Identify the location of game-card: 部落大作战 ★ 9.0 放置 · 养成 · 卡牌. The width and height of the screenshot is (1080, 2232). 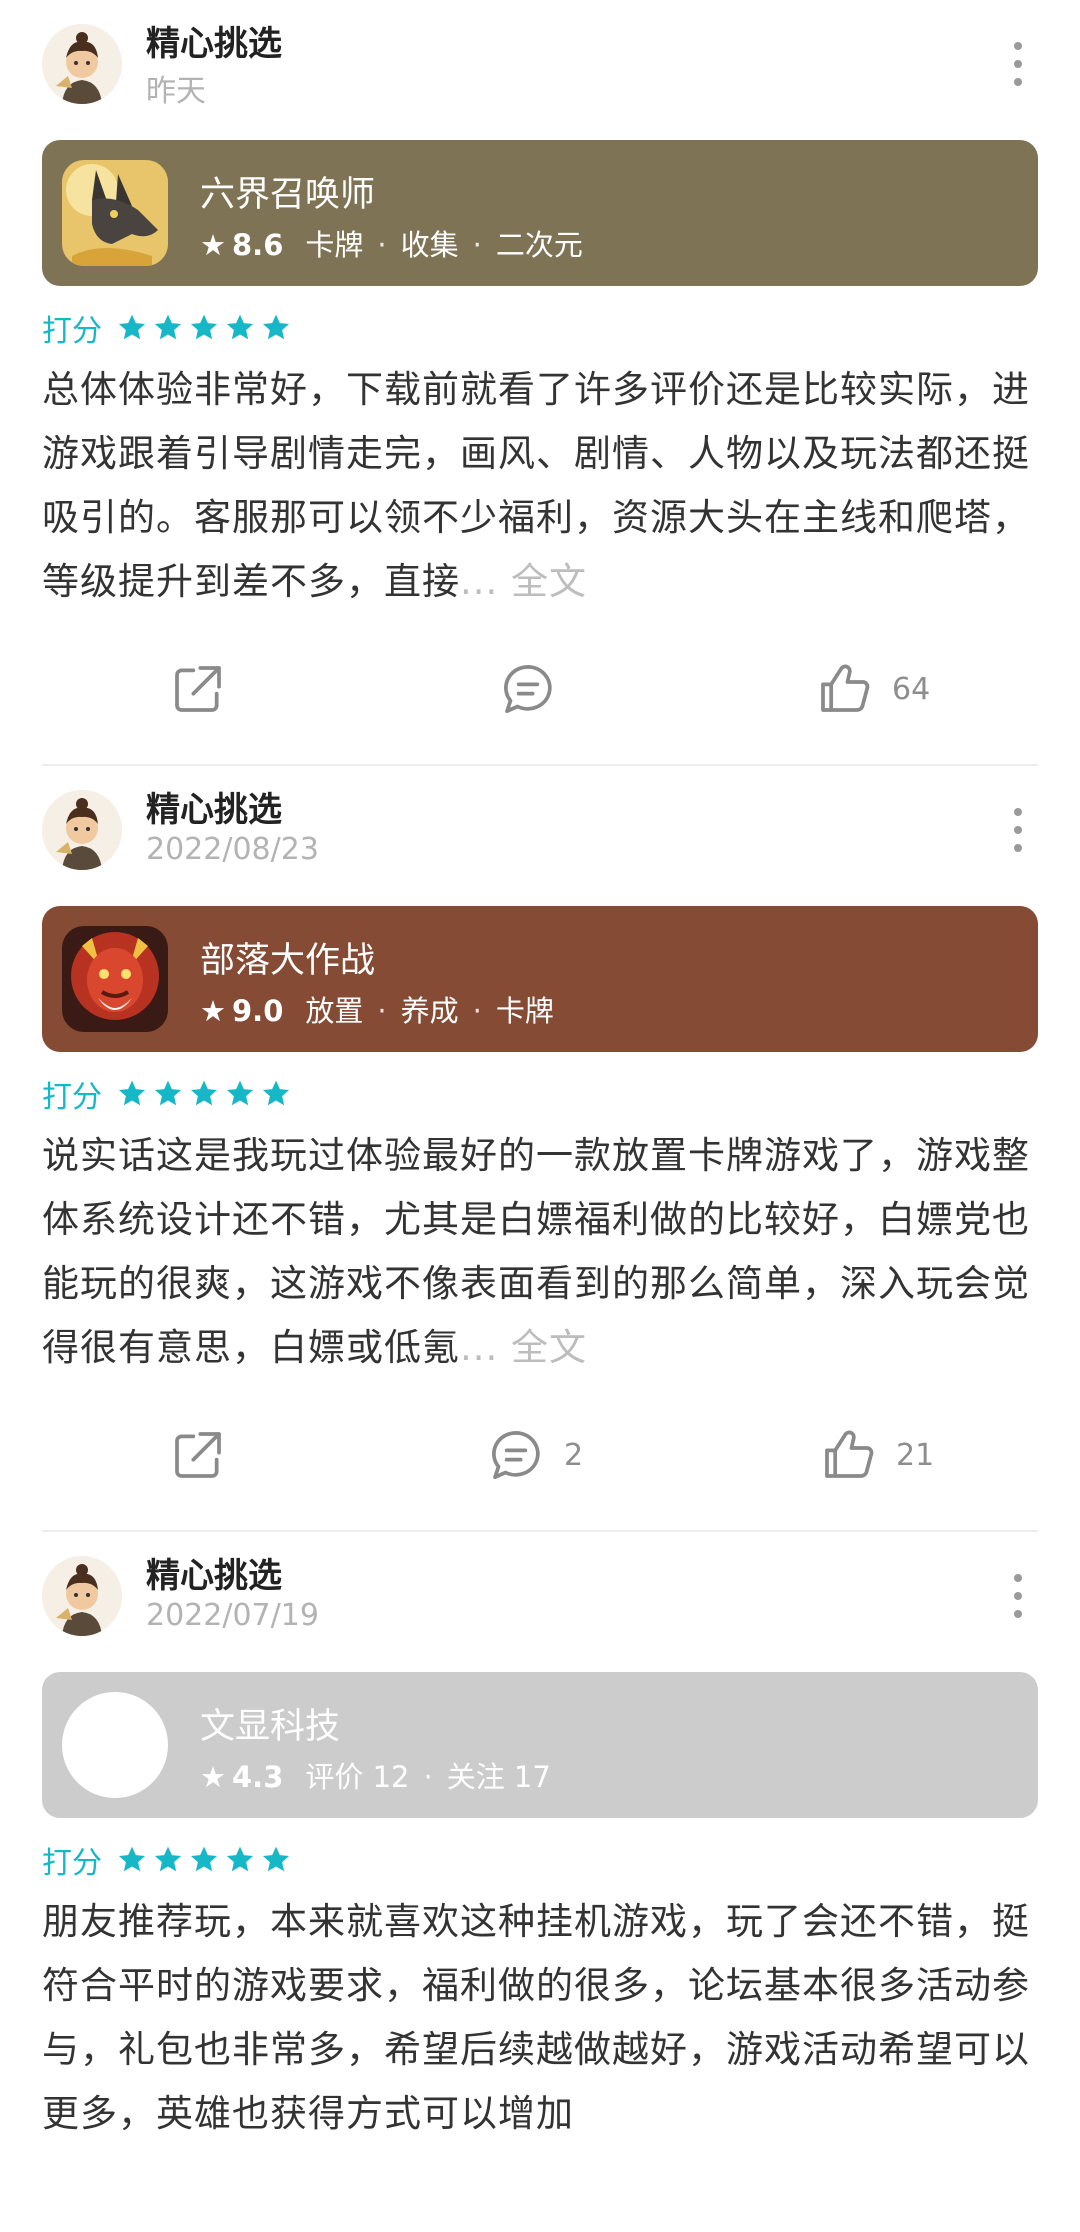
(540, 979).